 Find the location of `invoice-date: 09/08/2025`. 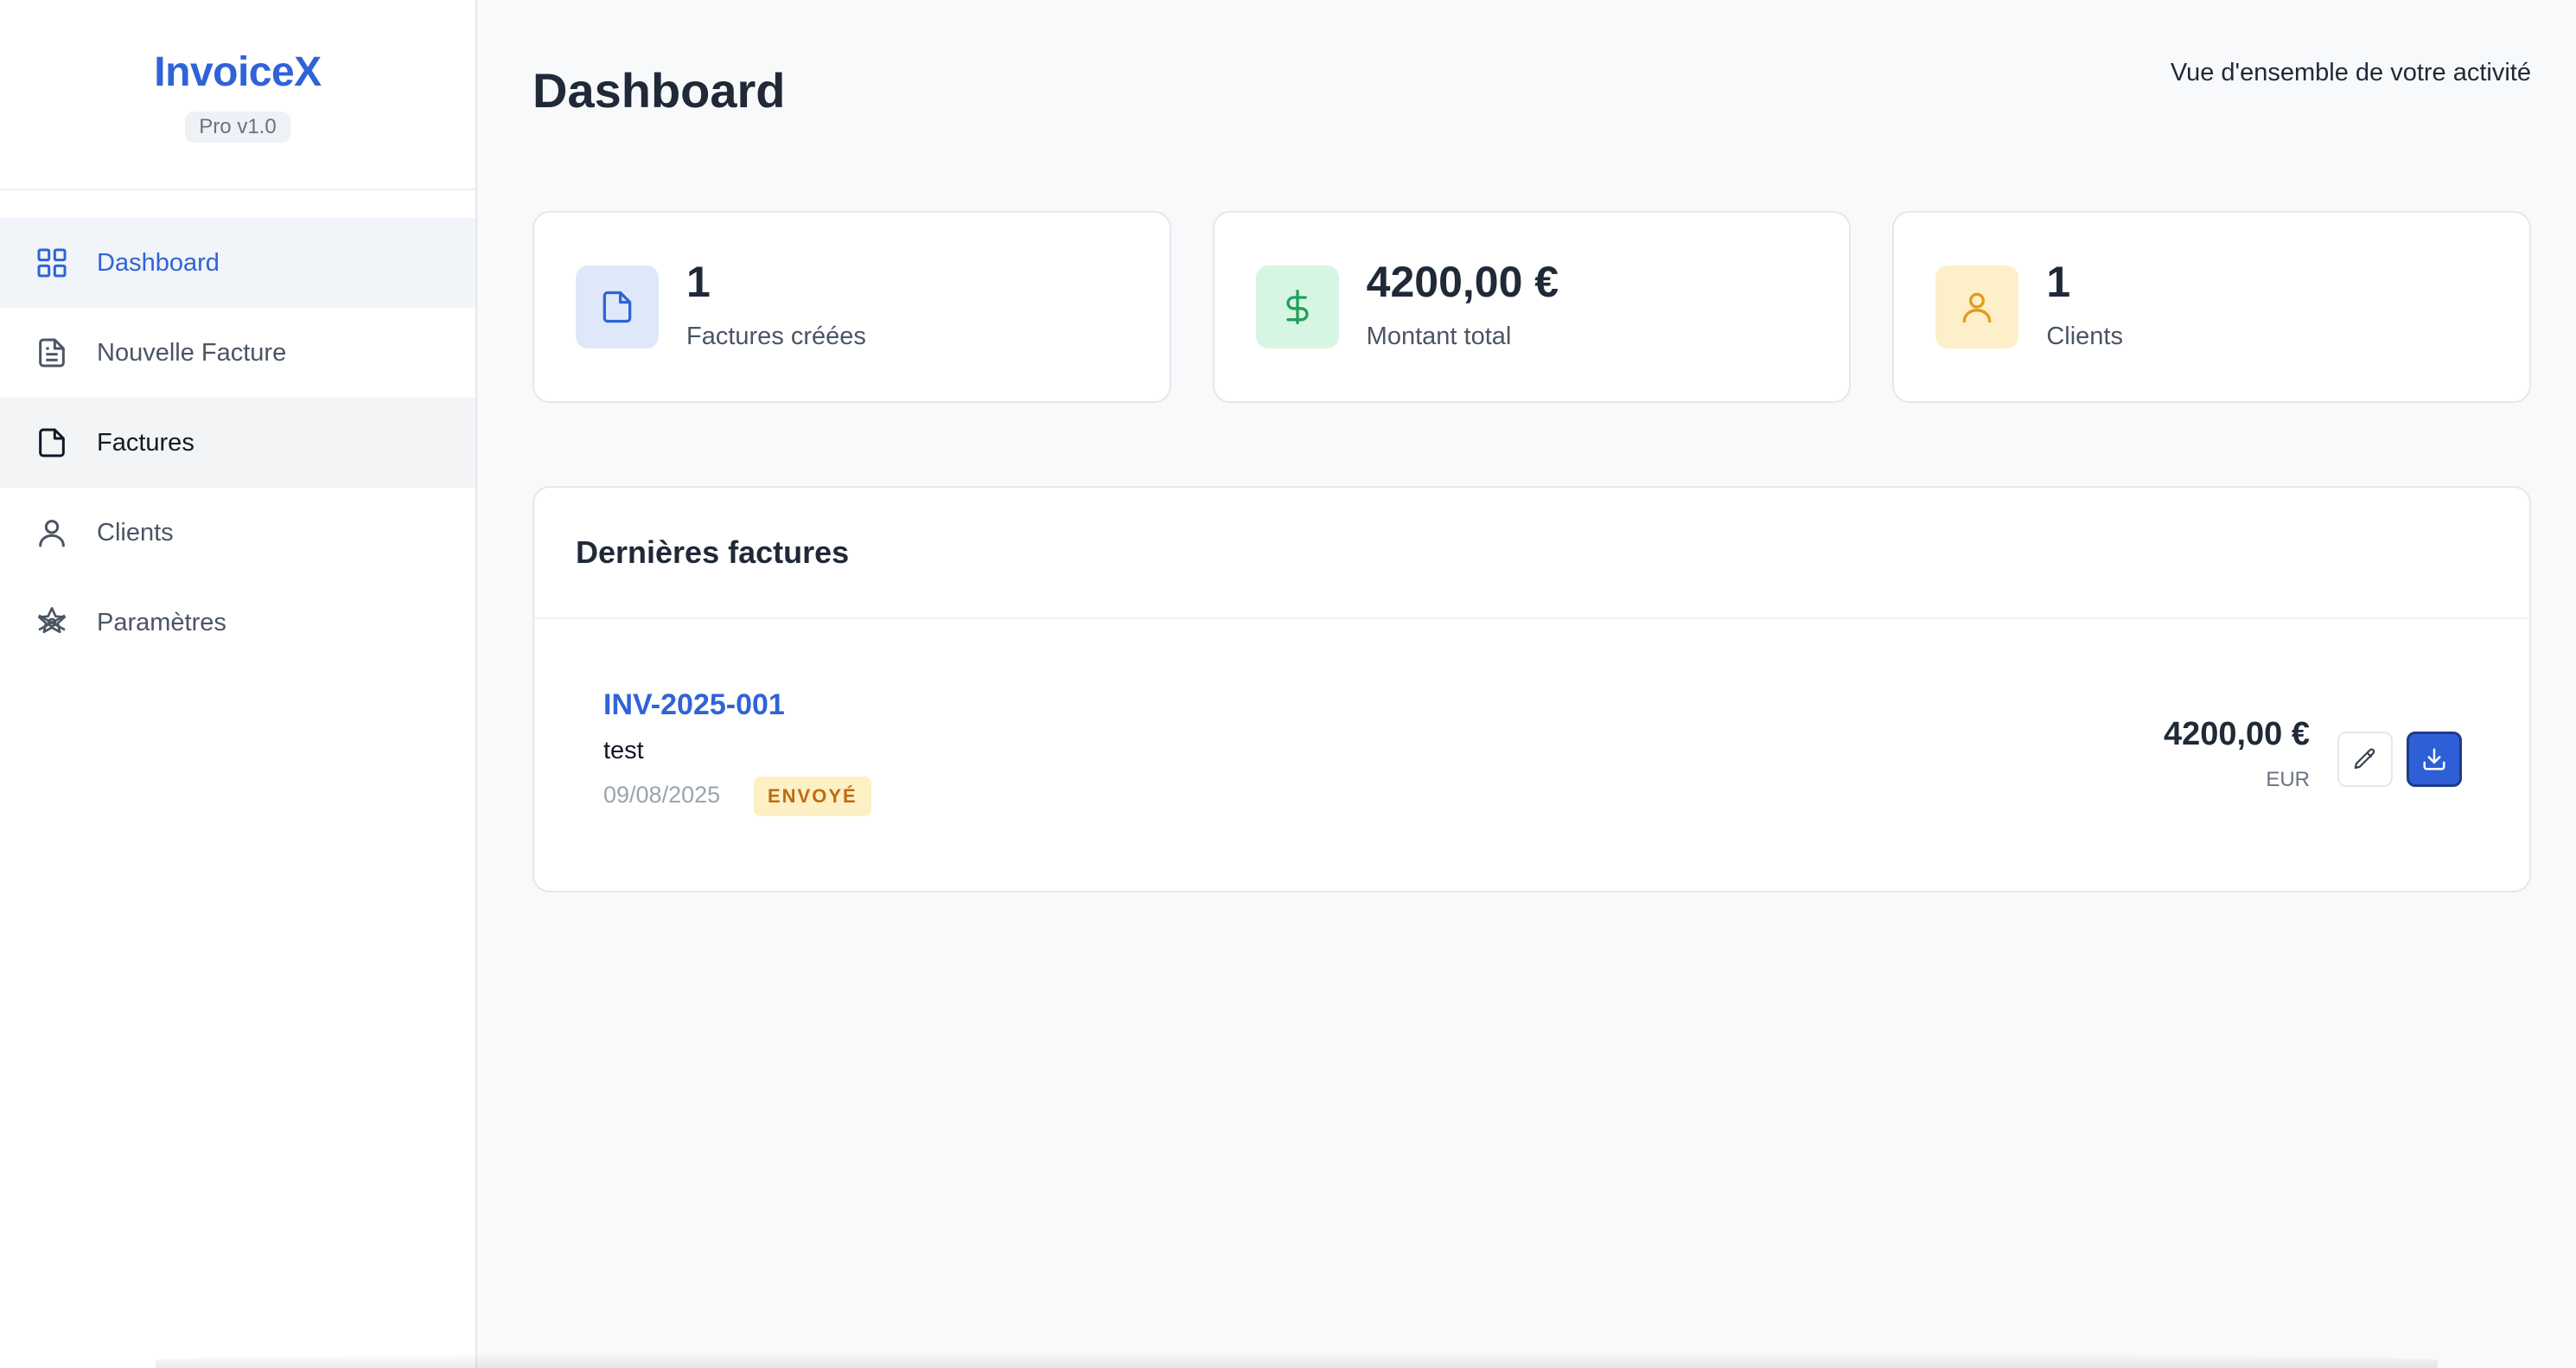

invoice-date: 09/08/2025 is located at coordinates (662, 795).